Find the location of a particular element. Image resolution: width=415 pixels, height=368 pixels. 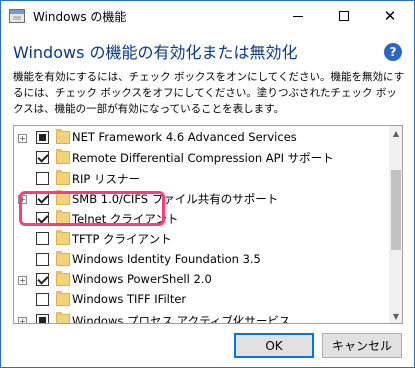

feature-row: RIP リスナー is located at coordinates (201, 179).